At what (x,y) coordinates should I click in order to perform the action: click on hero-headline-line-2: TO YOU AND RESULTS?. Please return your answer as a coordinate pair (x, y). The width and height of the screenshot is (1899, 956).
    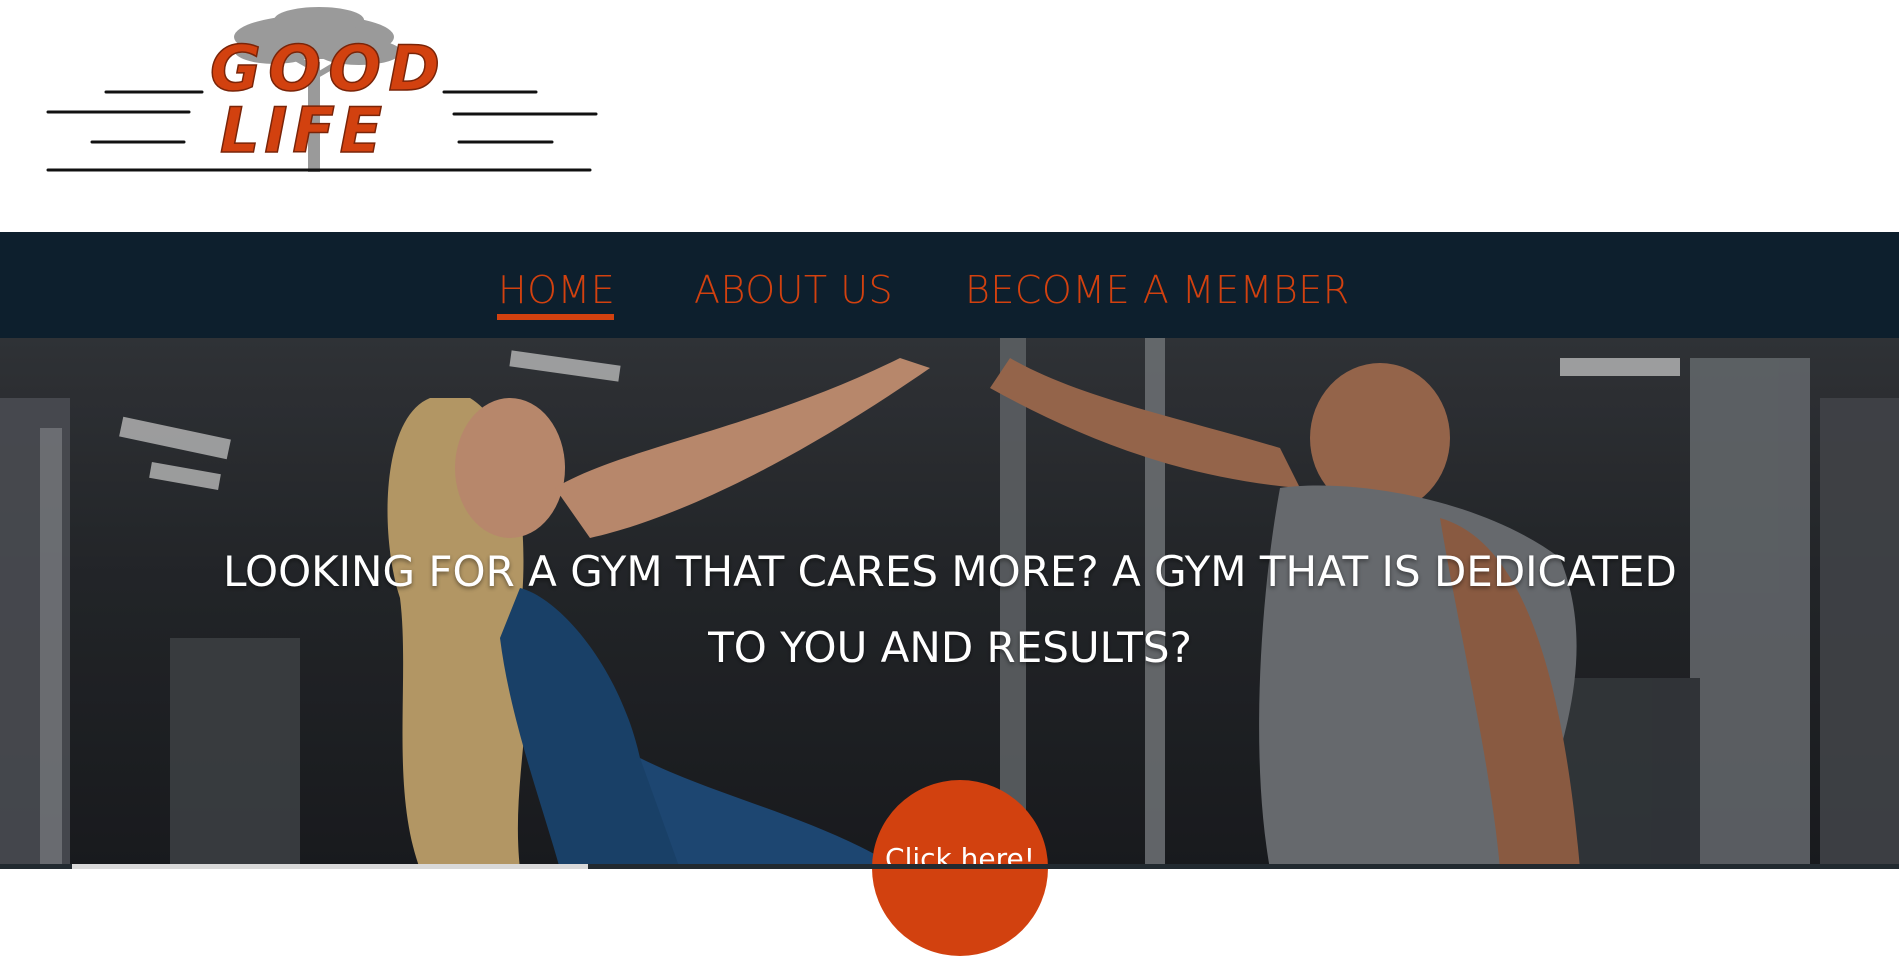
    Looking at the image, I should click on (950, 647).